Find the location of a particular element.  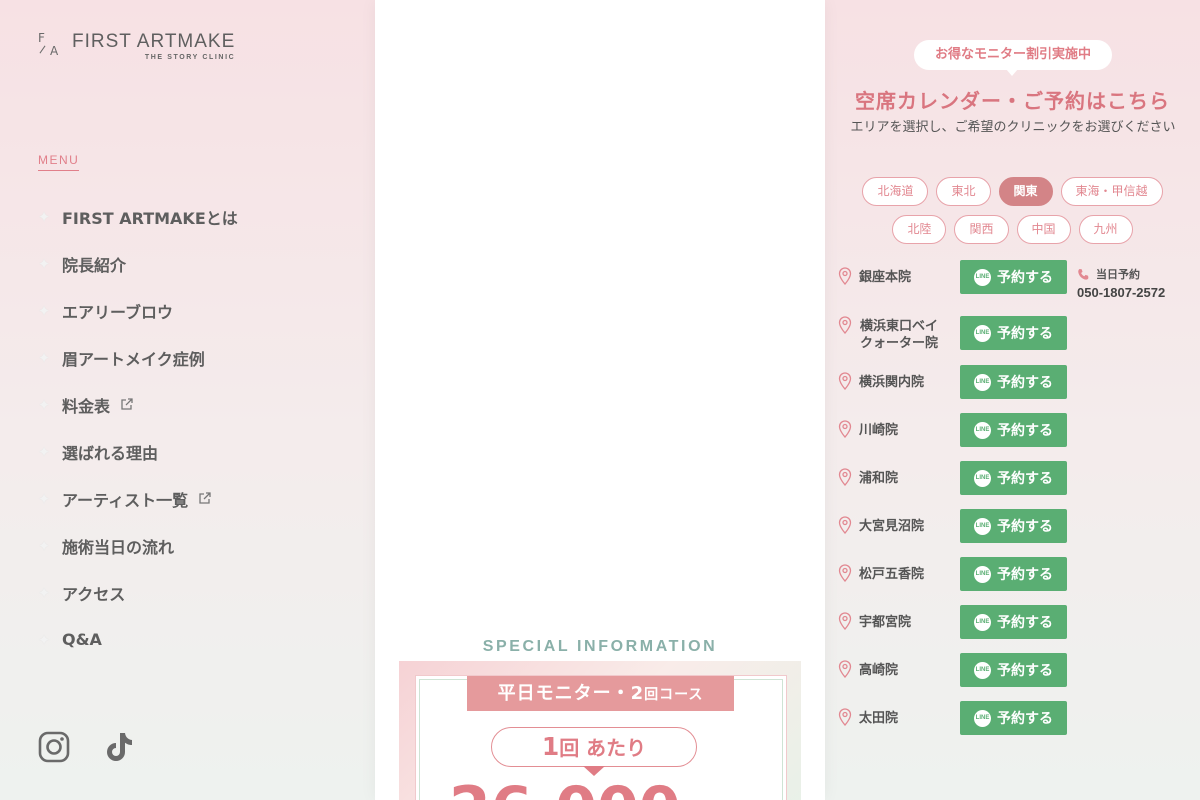

clinic-name: 大宮見沼院 is located at coordinates (892, 526).